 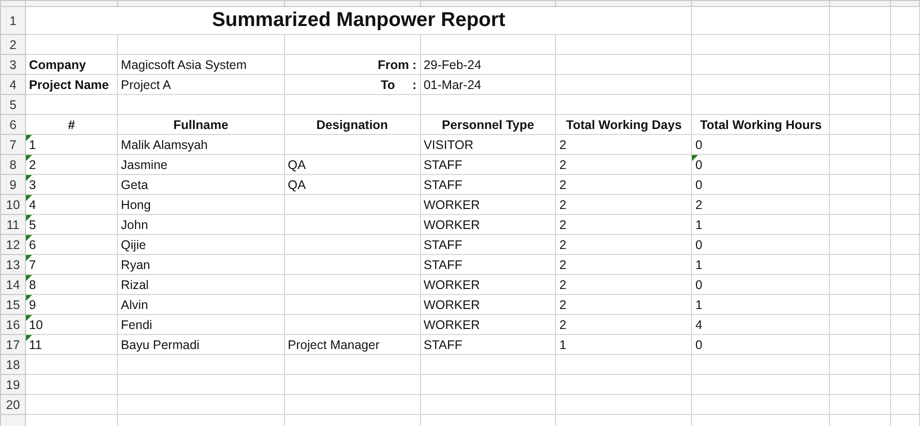 I want to click on table-cell: 10, so click(x=35, y=325).